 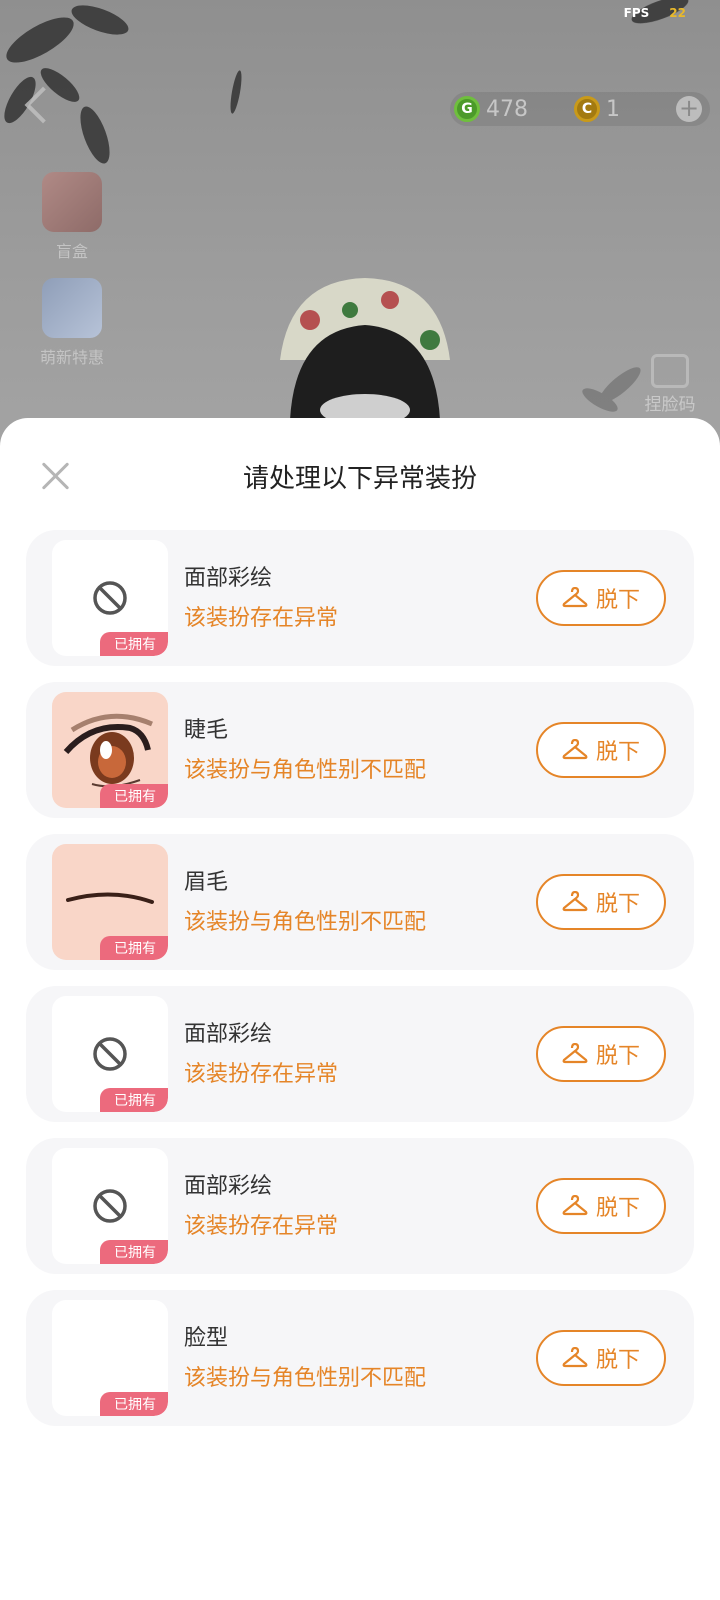 What do you see at coordinates (587, 109) in the screenshot?
I see `gold-coin-icon: C` at bounding box center [587, 109].